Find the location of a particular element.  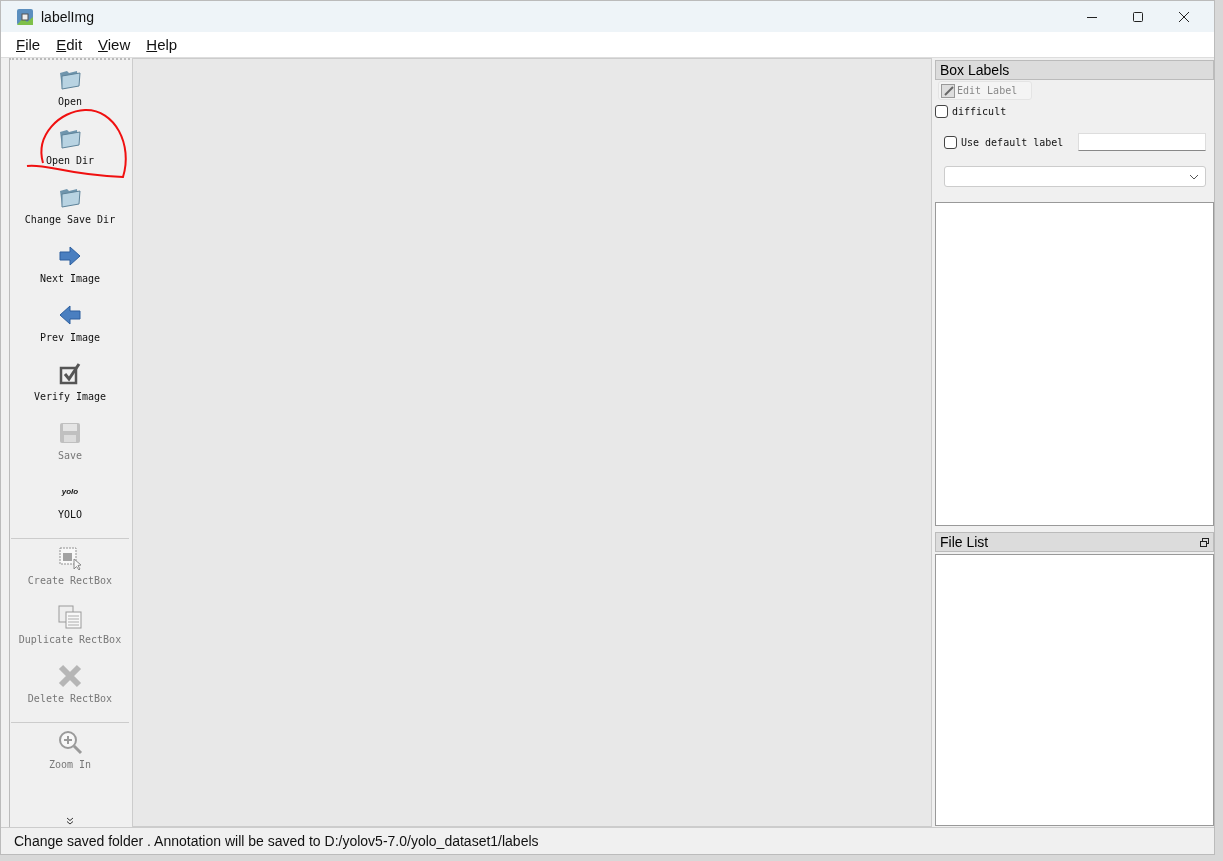

left-arrow-icon is located at coordinates (70, 315).